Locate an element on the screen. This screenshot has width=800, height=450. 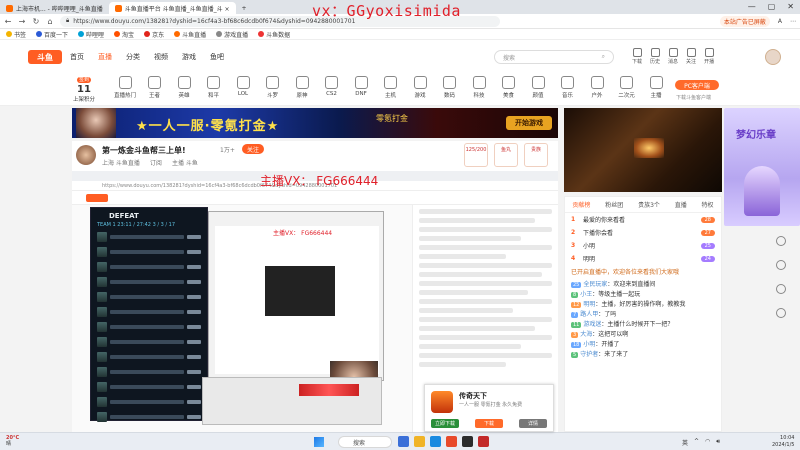
banner-start-button: 开始游戏 is located at coordinates (529, 123).